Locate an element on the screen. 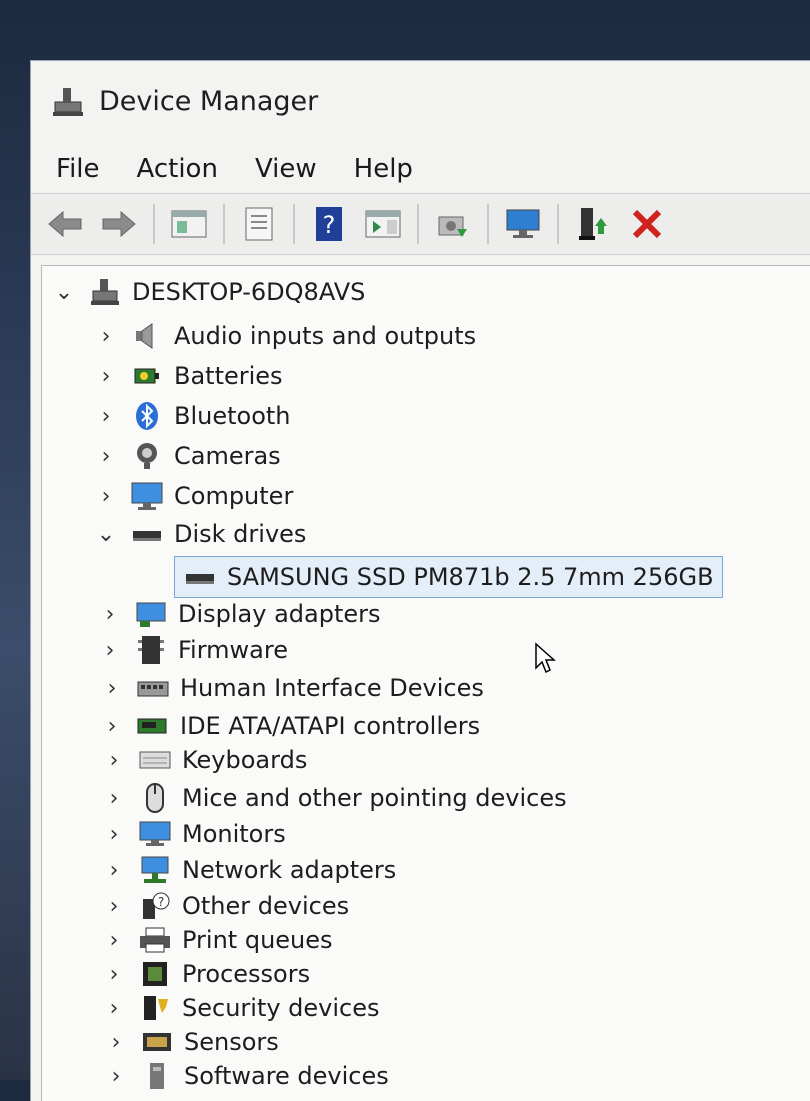 The image size is (810, 1101). keyboard-icon is located at coordinates (155, 760).